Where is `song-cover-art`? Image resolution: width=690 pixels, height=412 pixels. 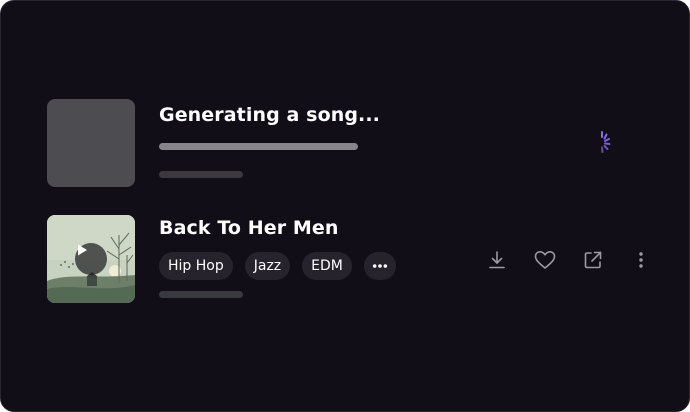 song-cover-art is located at coordinates (91, 259).